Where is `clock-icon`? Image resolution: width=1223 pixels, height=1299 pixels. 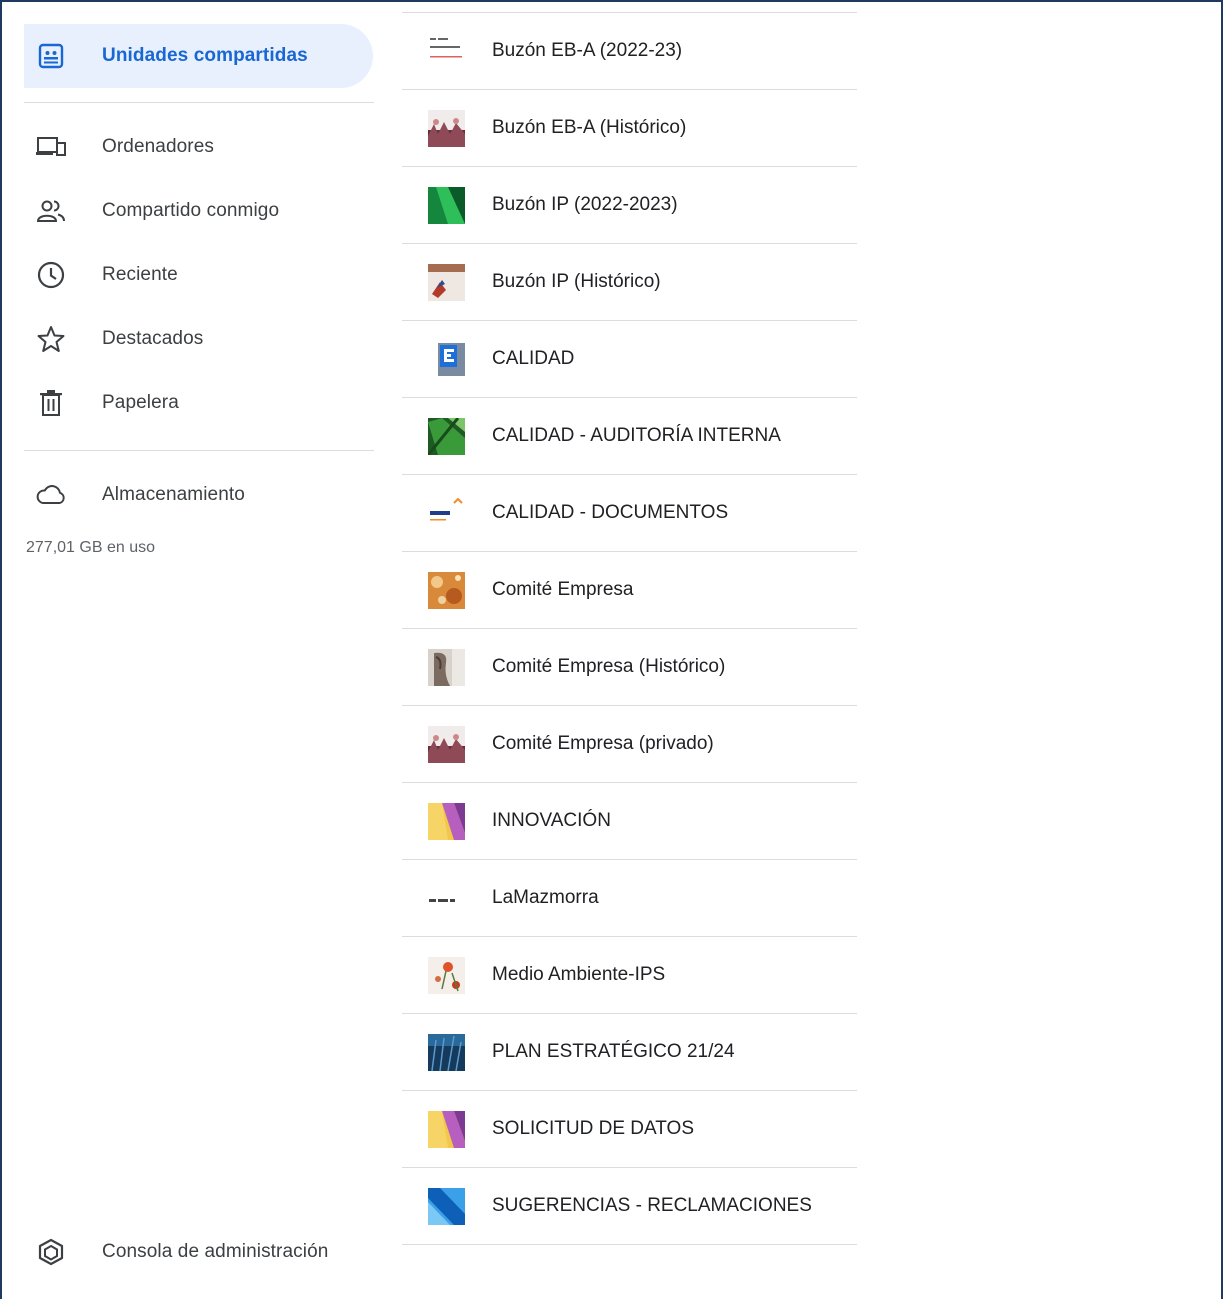 clock-icon is located at coordinates (51, 275).